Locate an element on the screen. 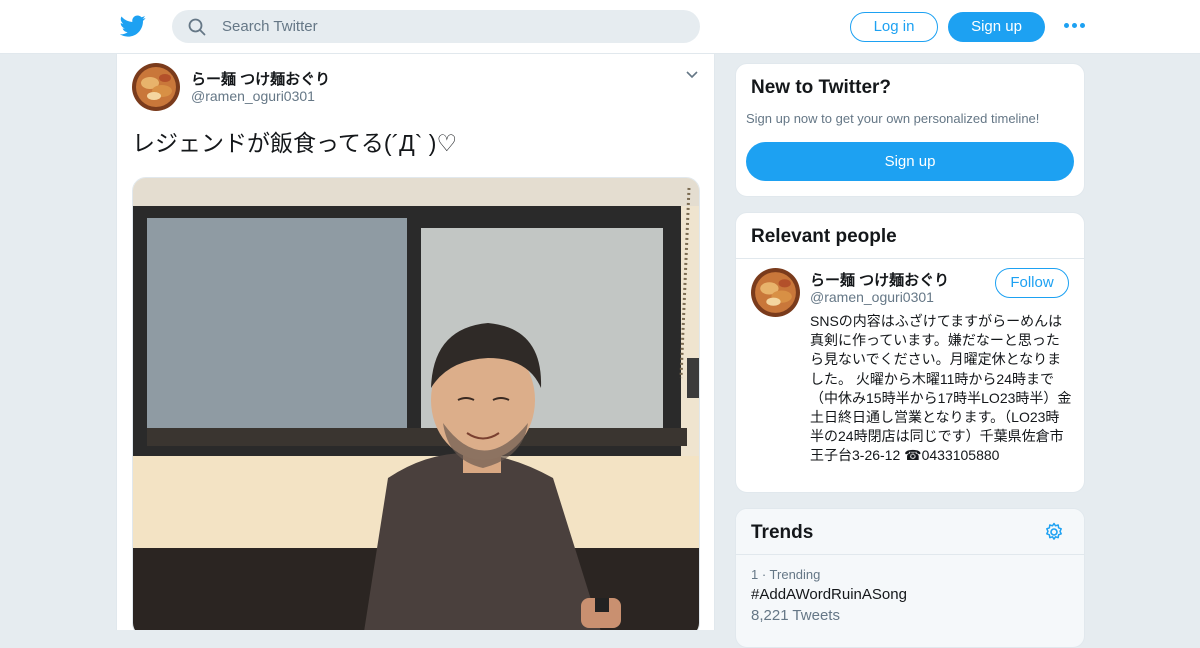 The width and height of the screenshot is (1200, 648). person-handle: @ramen_oguri0301 is located at coordinates (872, 297).